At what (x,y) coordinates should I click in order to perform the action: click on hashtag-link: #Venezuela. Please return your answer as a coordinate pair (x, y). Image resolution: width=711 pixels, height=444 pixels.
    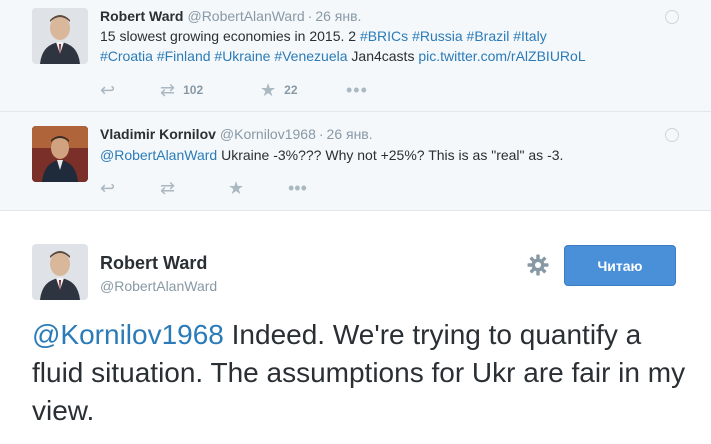
    Looking at the image, I should click on (310, 56).